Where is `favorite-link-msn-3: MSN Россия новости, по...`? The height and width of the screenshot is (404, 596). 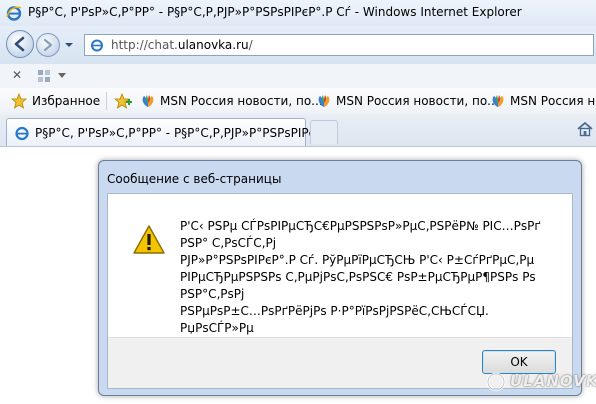 favorite-link-msn-3: MSN Россия новости, по... is located at coordinates (543, 101).